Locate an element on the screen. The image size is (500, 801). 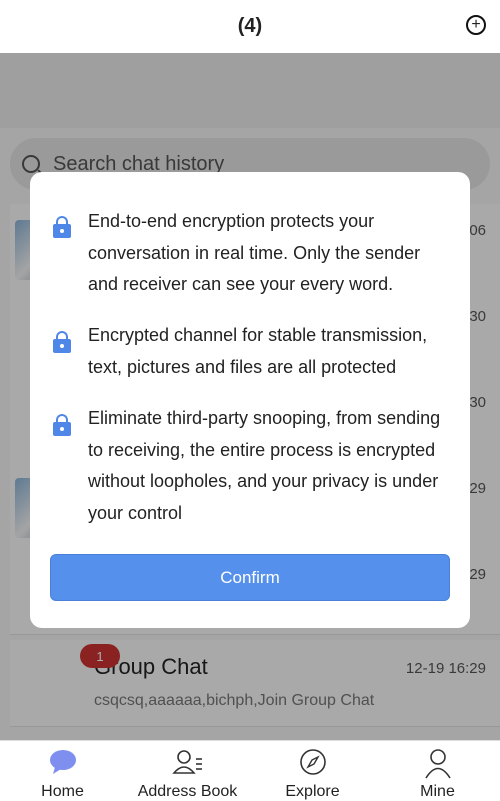
compass-icon is located at coordinates (312, 762).